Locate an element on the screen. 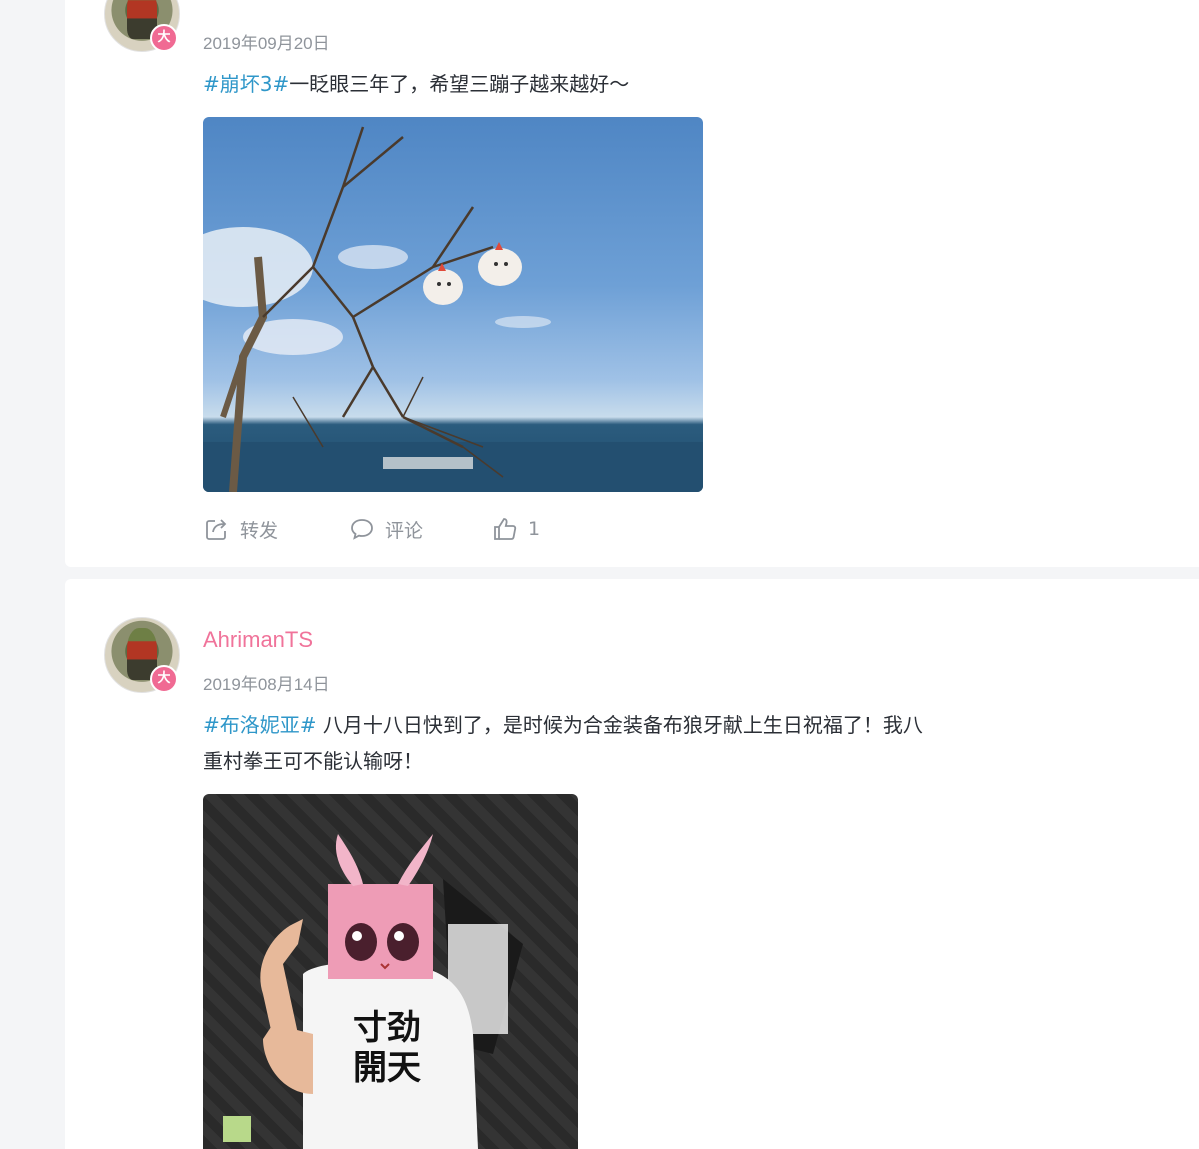  like-count: 1 is located at coordinates (534, 529).